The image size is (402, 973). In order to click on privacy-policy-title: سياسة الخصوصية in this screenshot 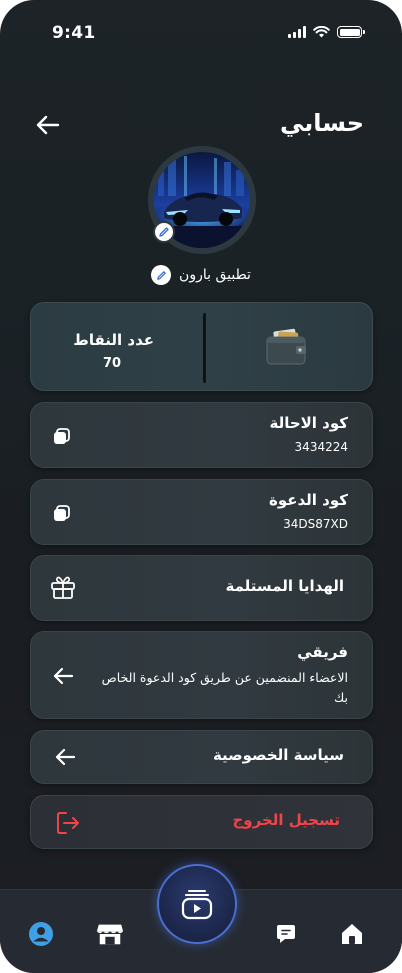, I will do `click(278, 755)`.